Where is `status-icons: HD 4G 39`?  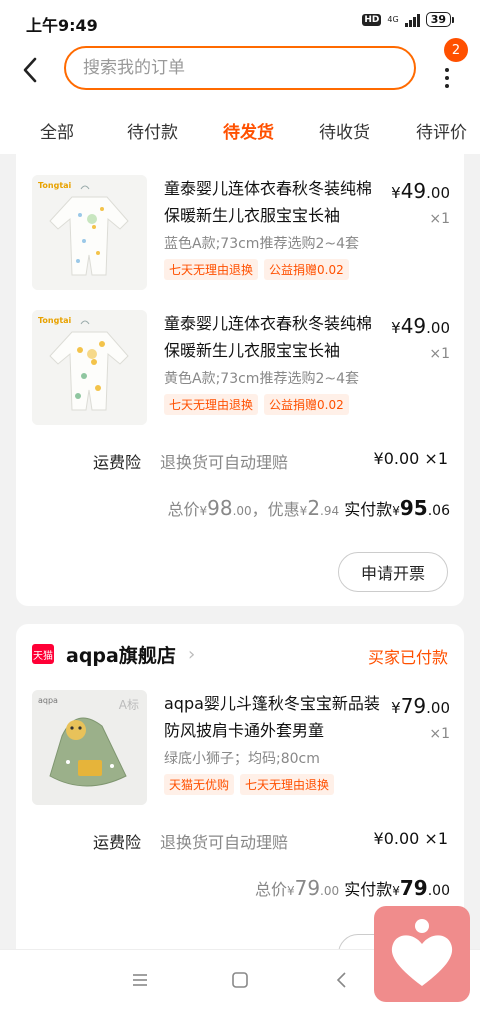 status-icons: HD 4G 39 is located at coordinates (408, 19).